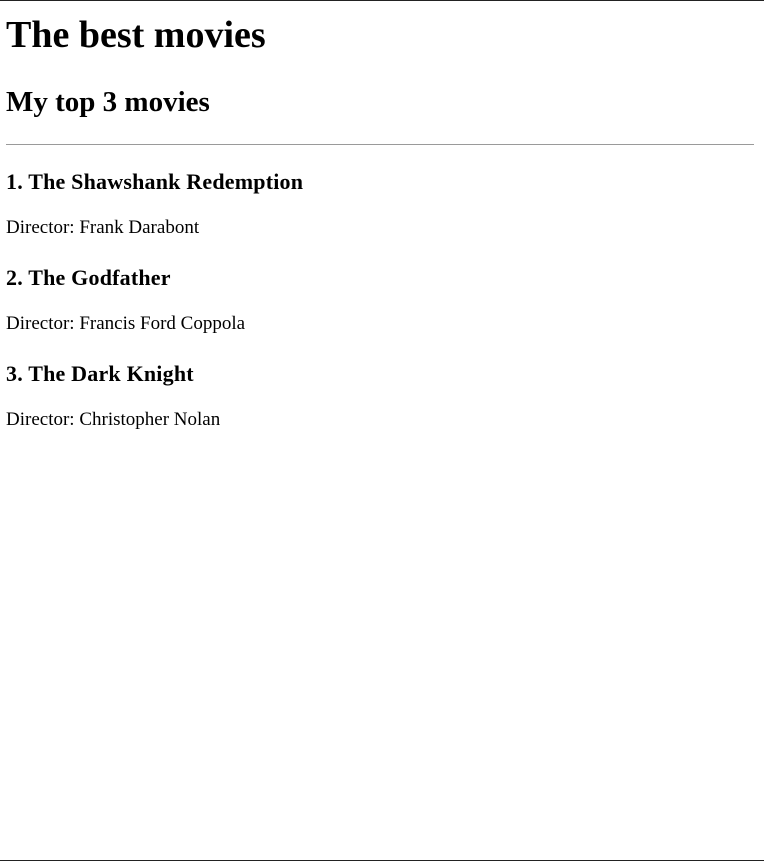 The height and width of the screenshot is (861, 764). What do you see at coordinates (380, 144) in the screenshot?
I see `divider` at bounding box center [380, 144].